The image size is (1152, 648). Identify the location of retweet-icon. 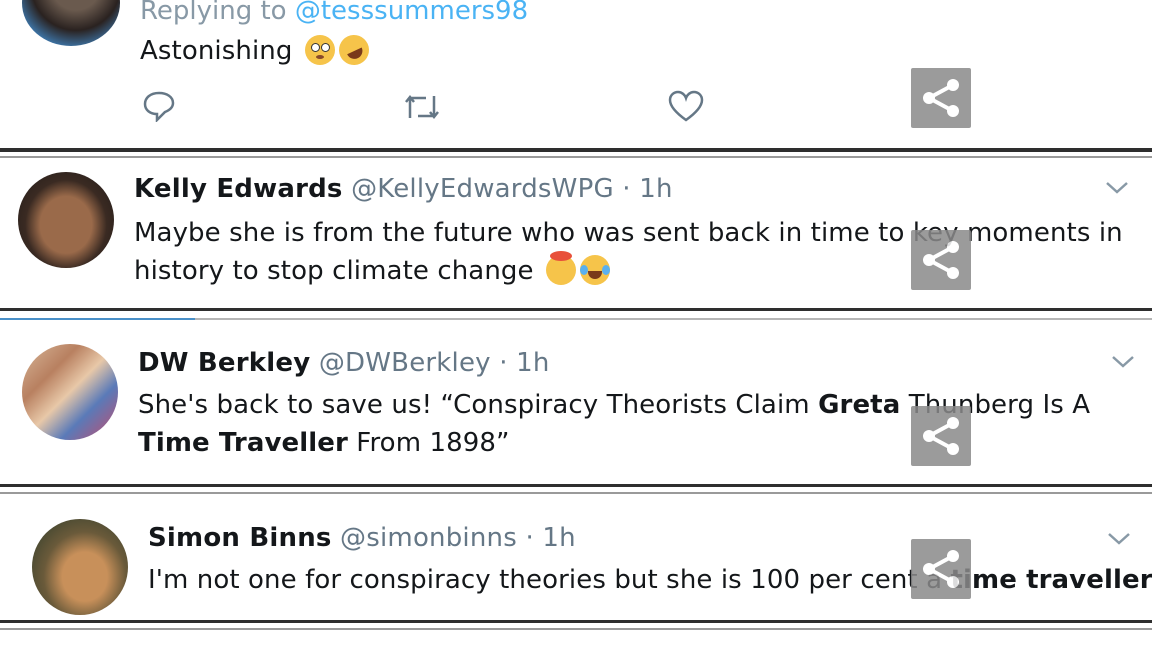
(422, 107).